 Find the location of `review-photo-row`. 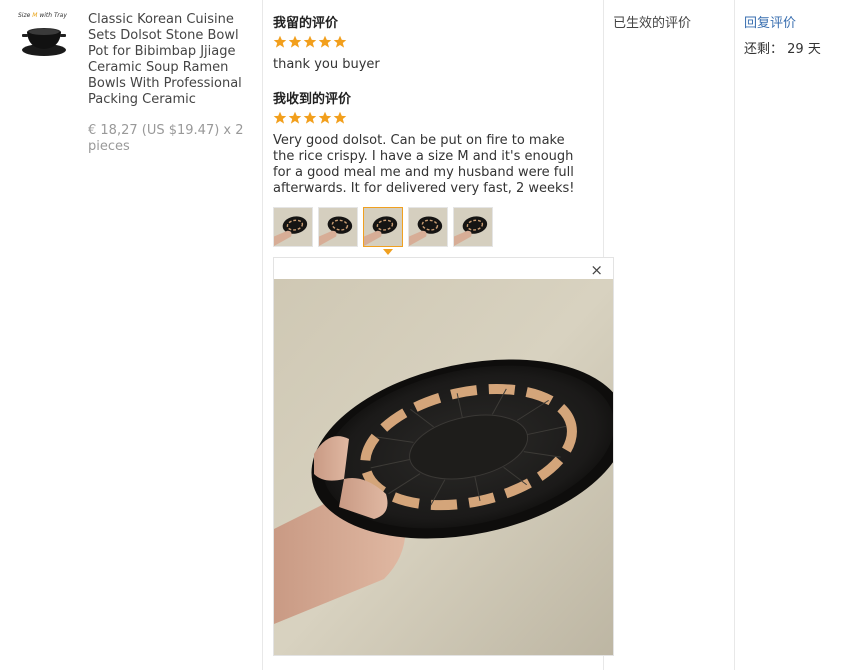

review-photo-row is located at coordinates (383, 228).